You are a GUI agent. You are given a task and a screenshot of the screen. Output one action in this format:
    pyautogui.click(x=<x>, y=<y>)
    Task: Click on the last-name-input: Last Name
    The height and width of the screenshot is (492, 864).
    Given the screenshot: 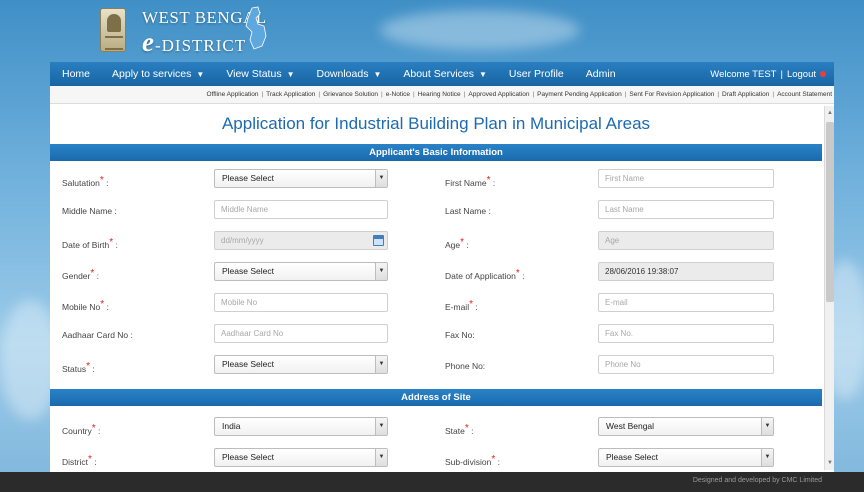 What is the action you would take?
    pyautogui.click(x=686, y=209)
    